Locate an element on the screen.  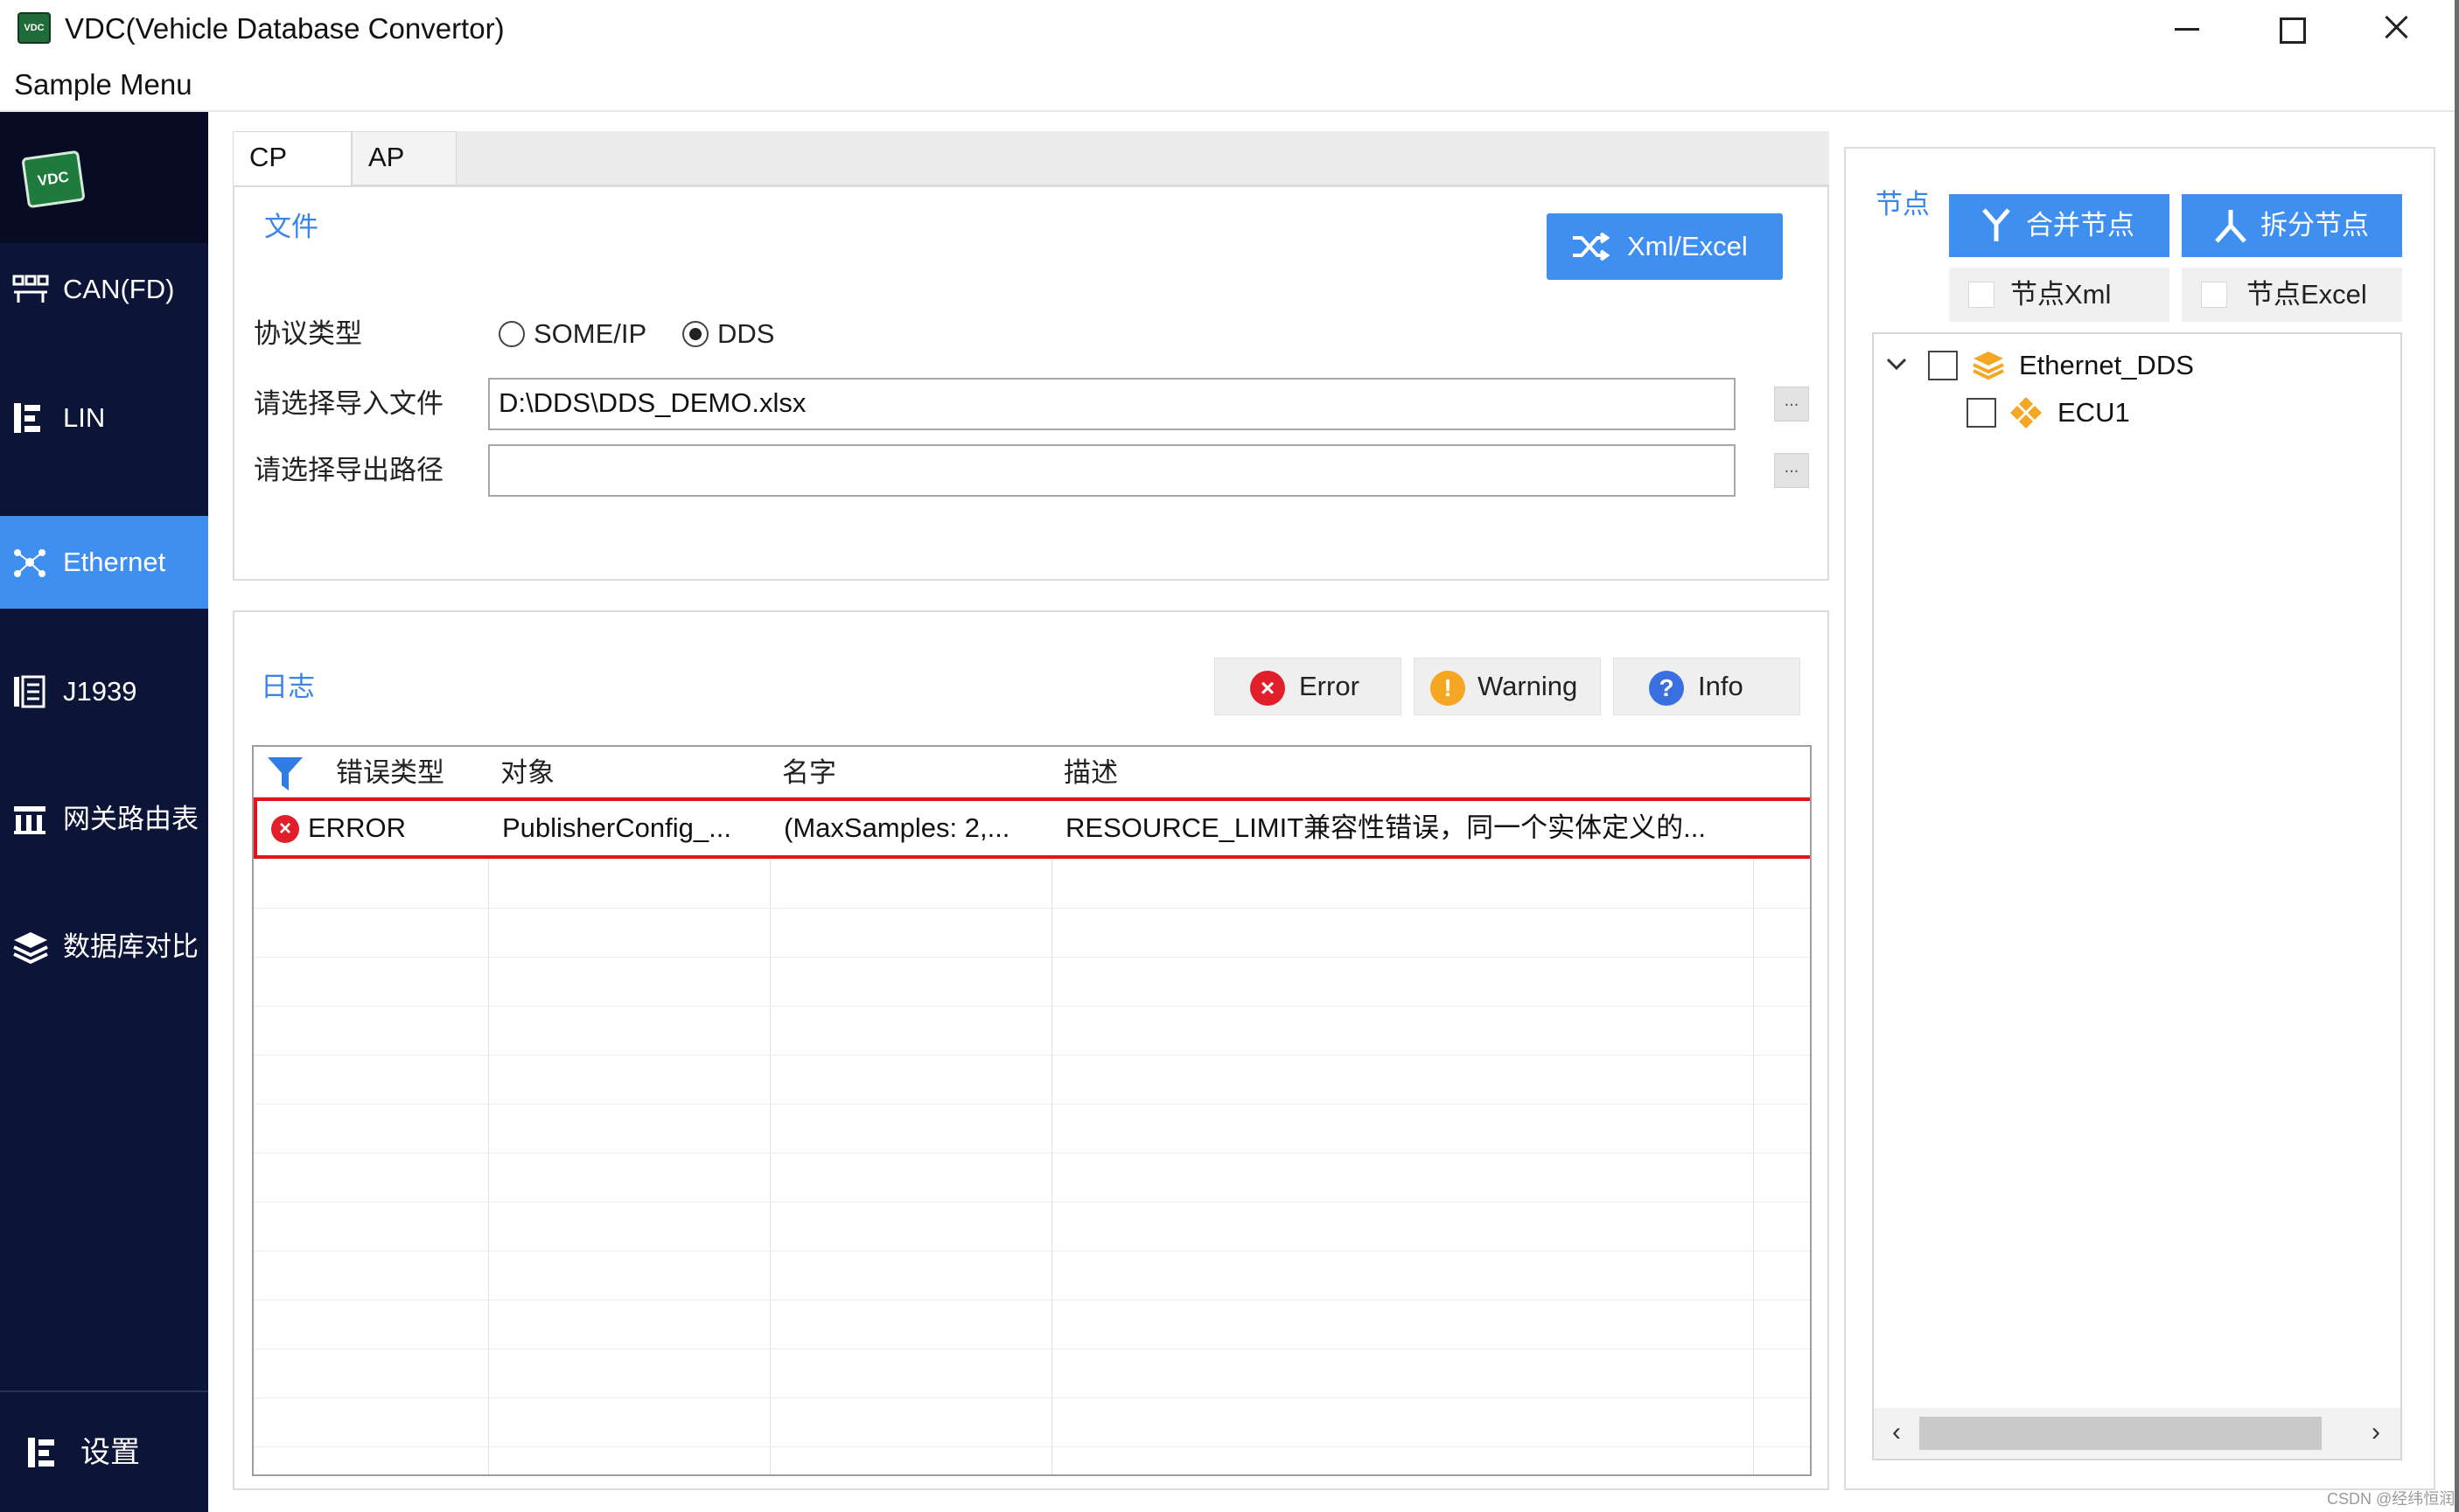
watermark: CSDN @经纬恒润 is located at coordinates (2391, 1499).